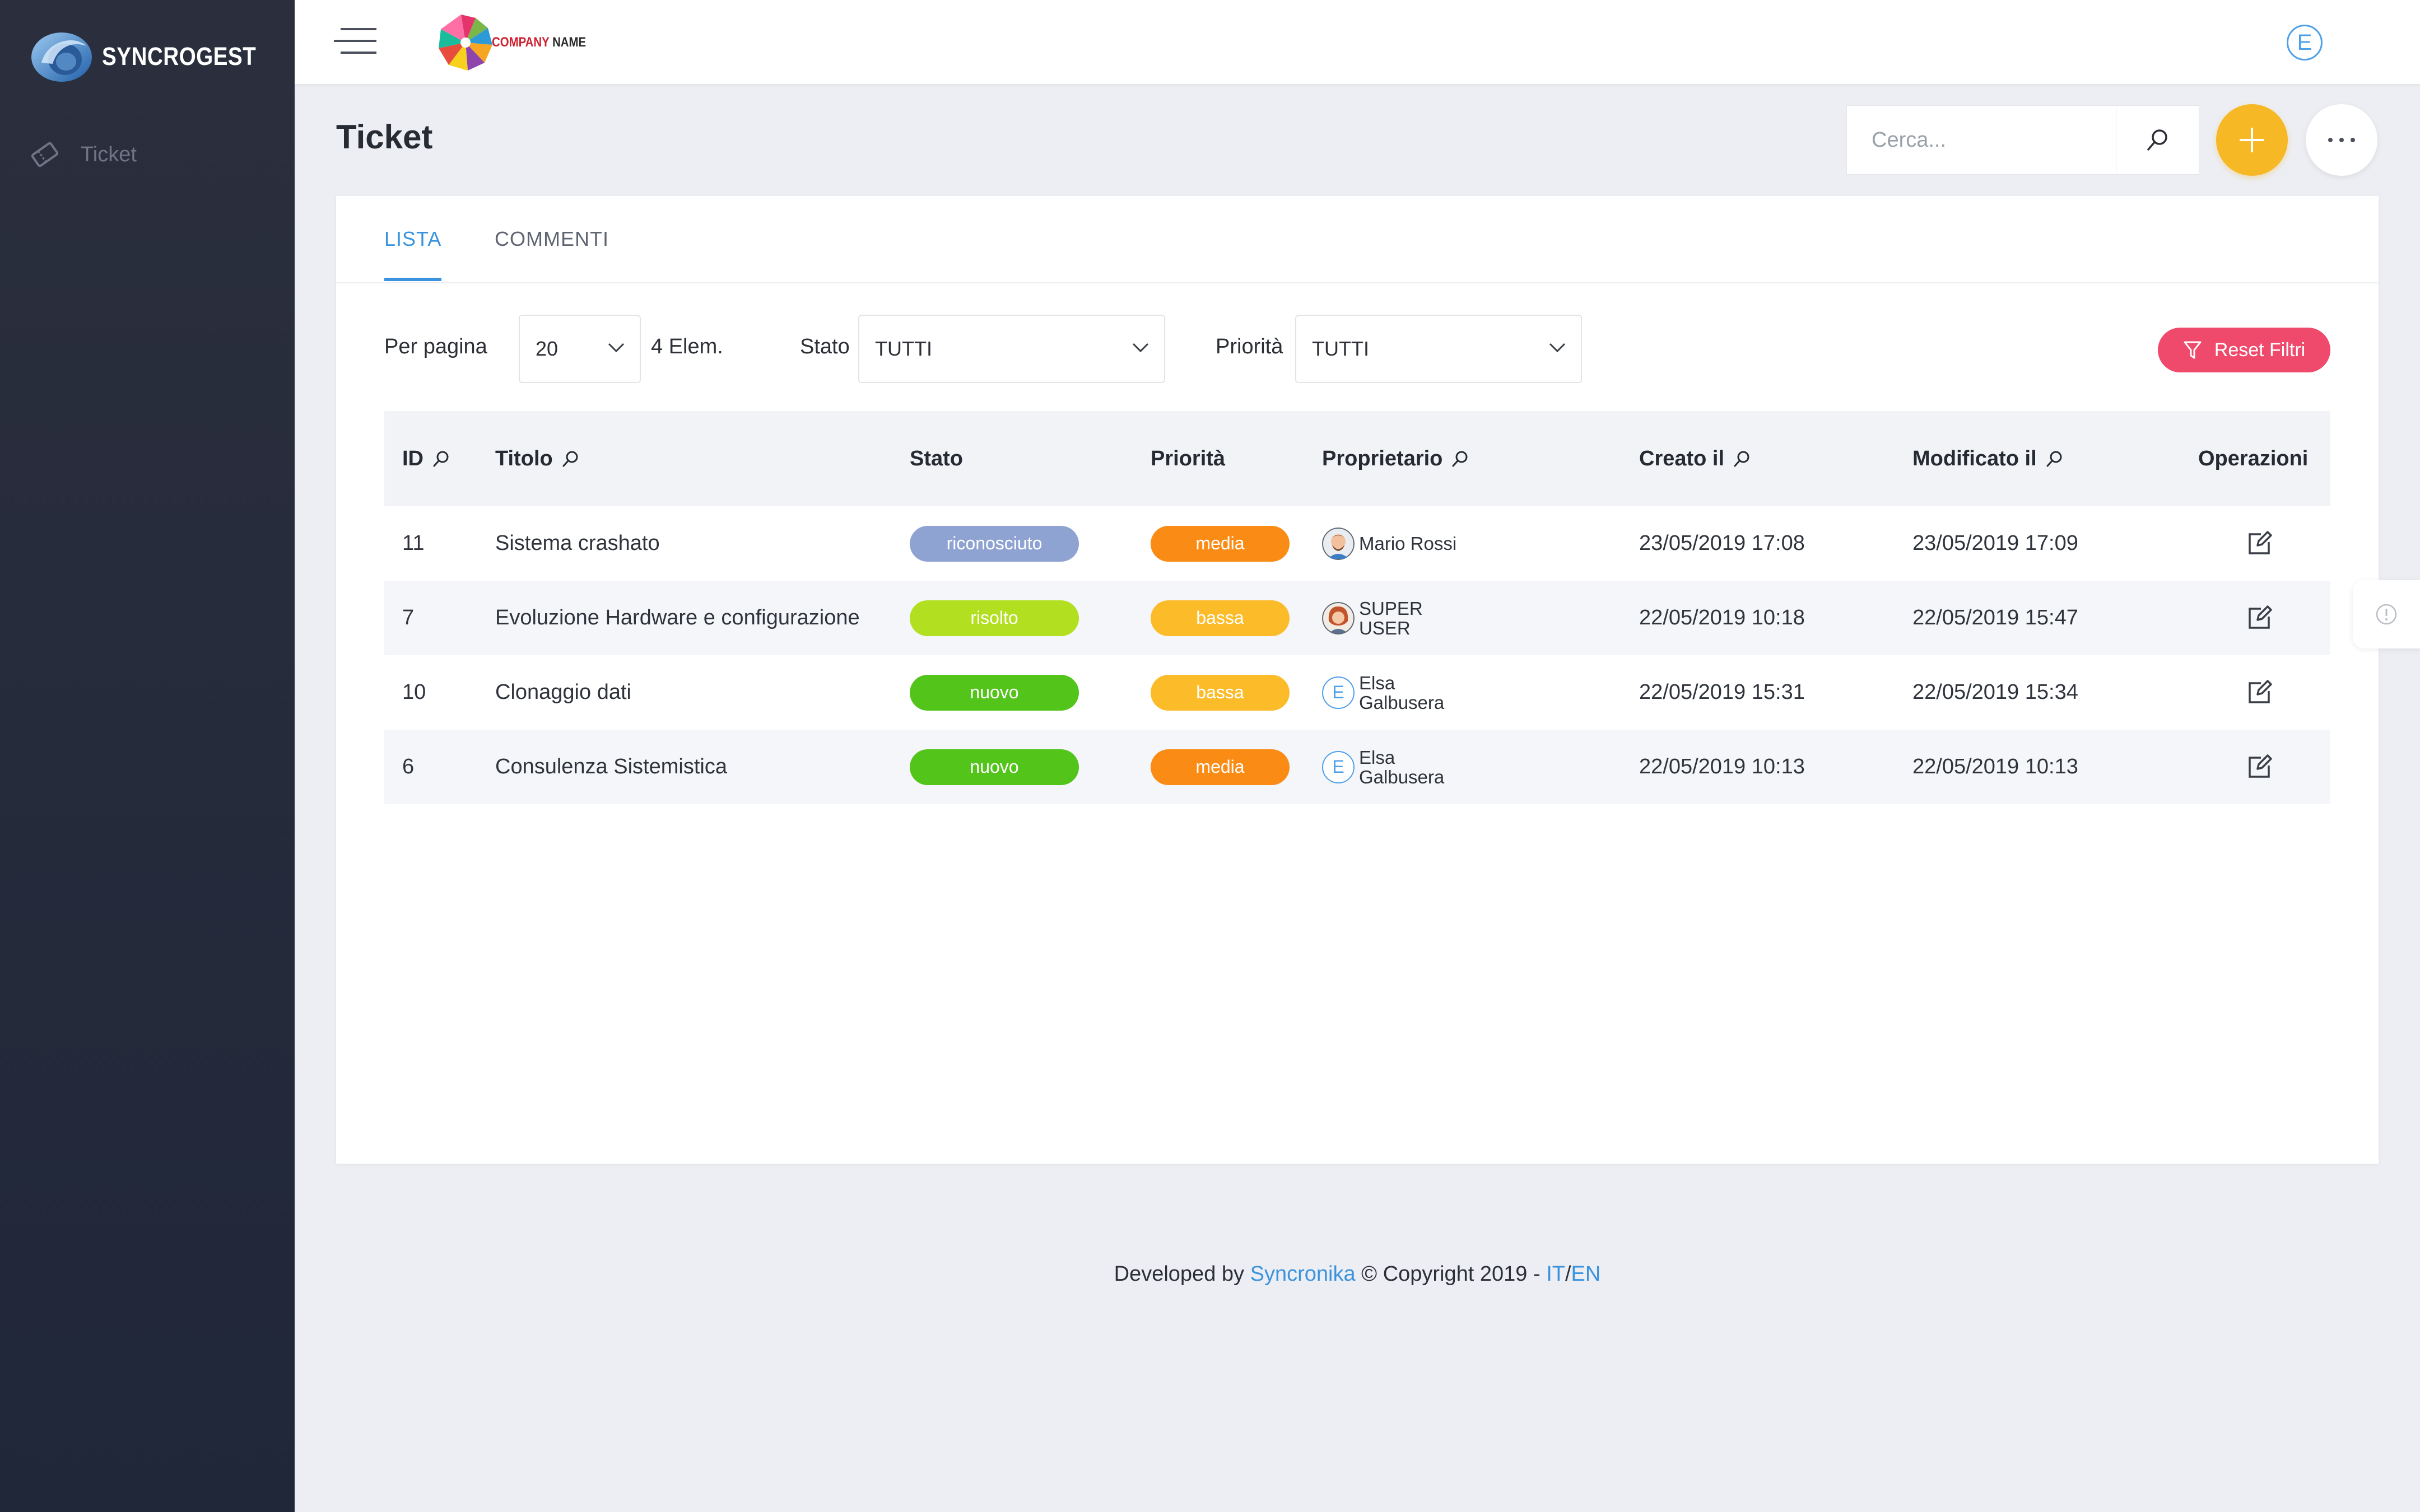  I want to click on topbar: COMPANY NAME E, so click(1357, 42).